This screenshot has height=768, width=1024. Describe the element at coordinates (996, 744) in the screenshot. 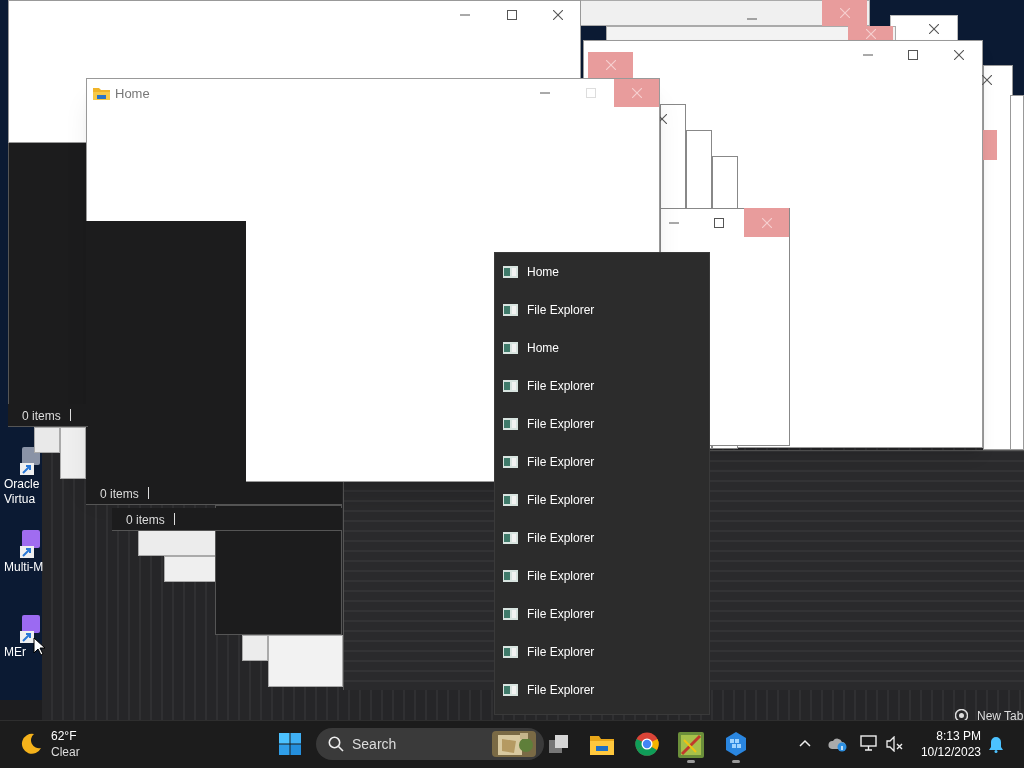

I see `bell-icon` at that location.